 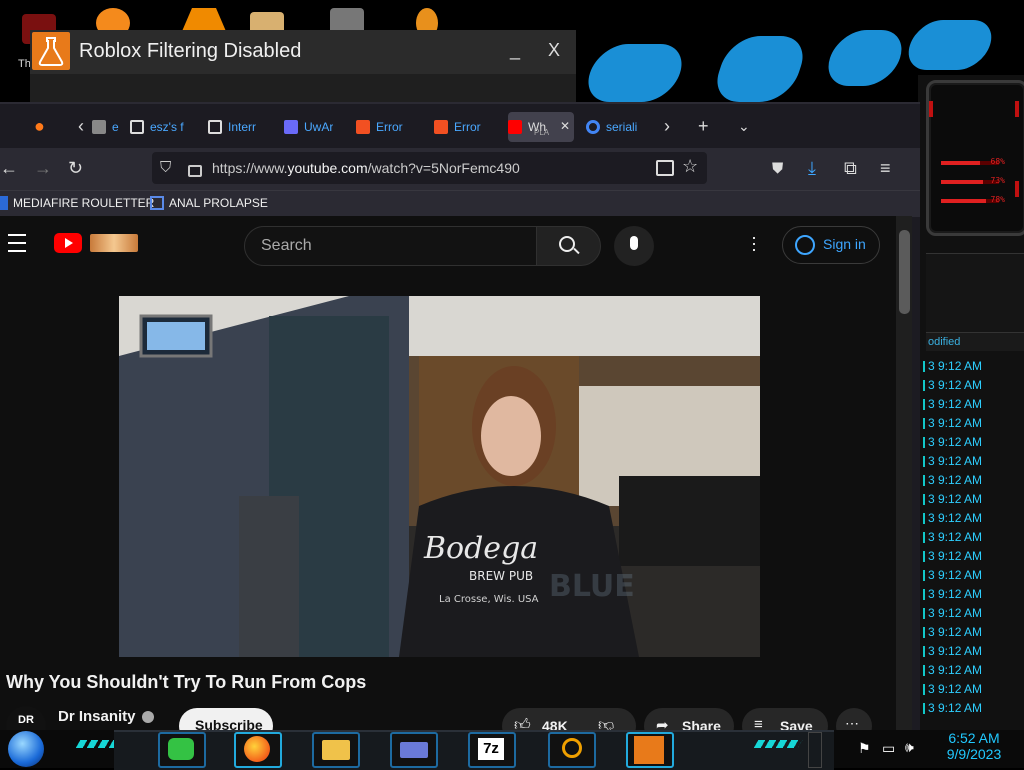 I want to click on voice-search-button, so click(x=634, y=246).